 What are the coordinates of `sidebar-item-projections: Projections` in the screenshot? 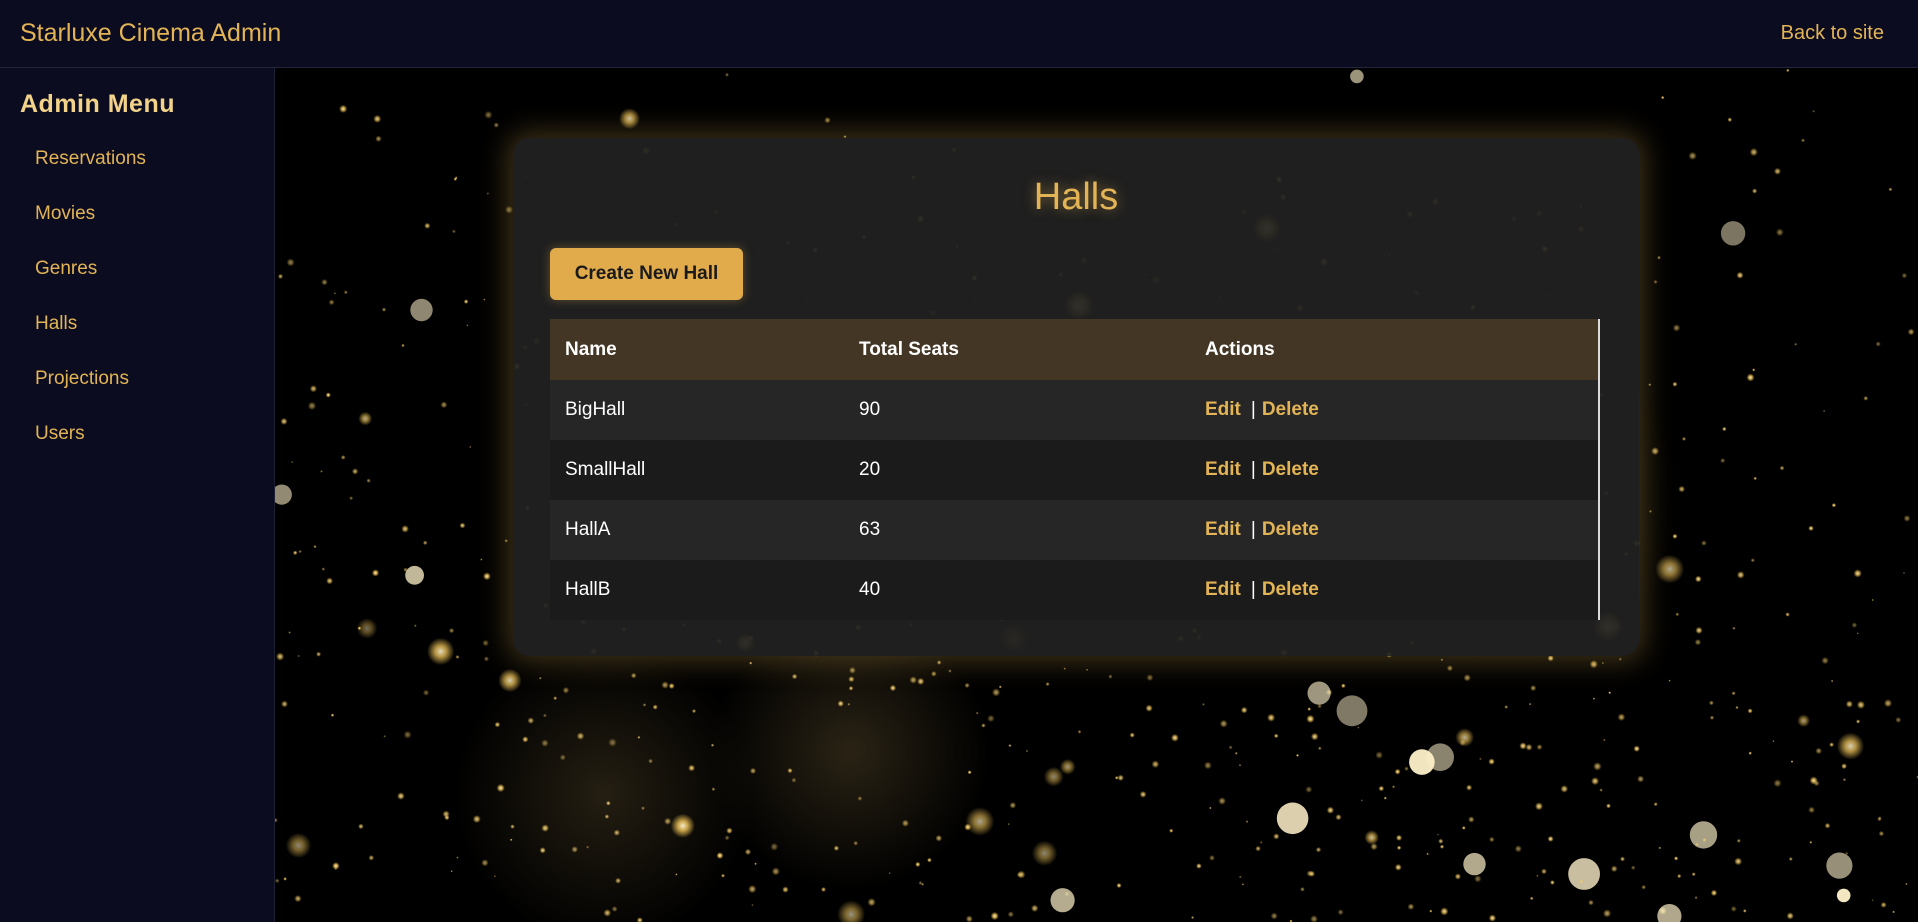 It's located at (147, 390).